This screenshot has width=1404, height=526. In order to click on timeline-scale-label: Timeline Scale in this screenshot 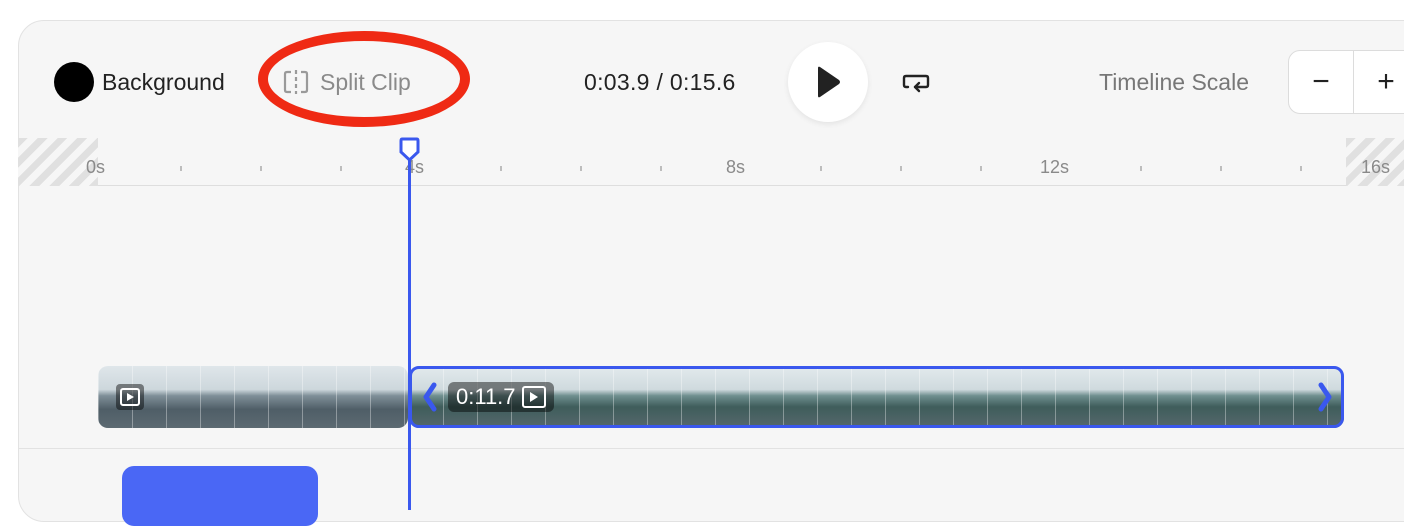, I will do `click(1174, 82)`.